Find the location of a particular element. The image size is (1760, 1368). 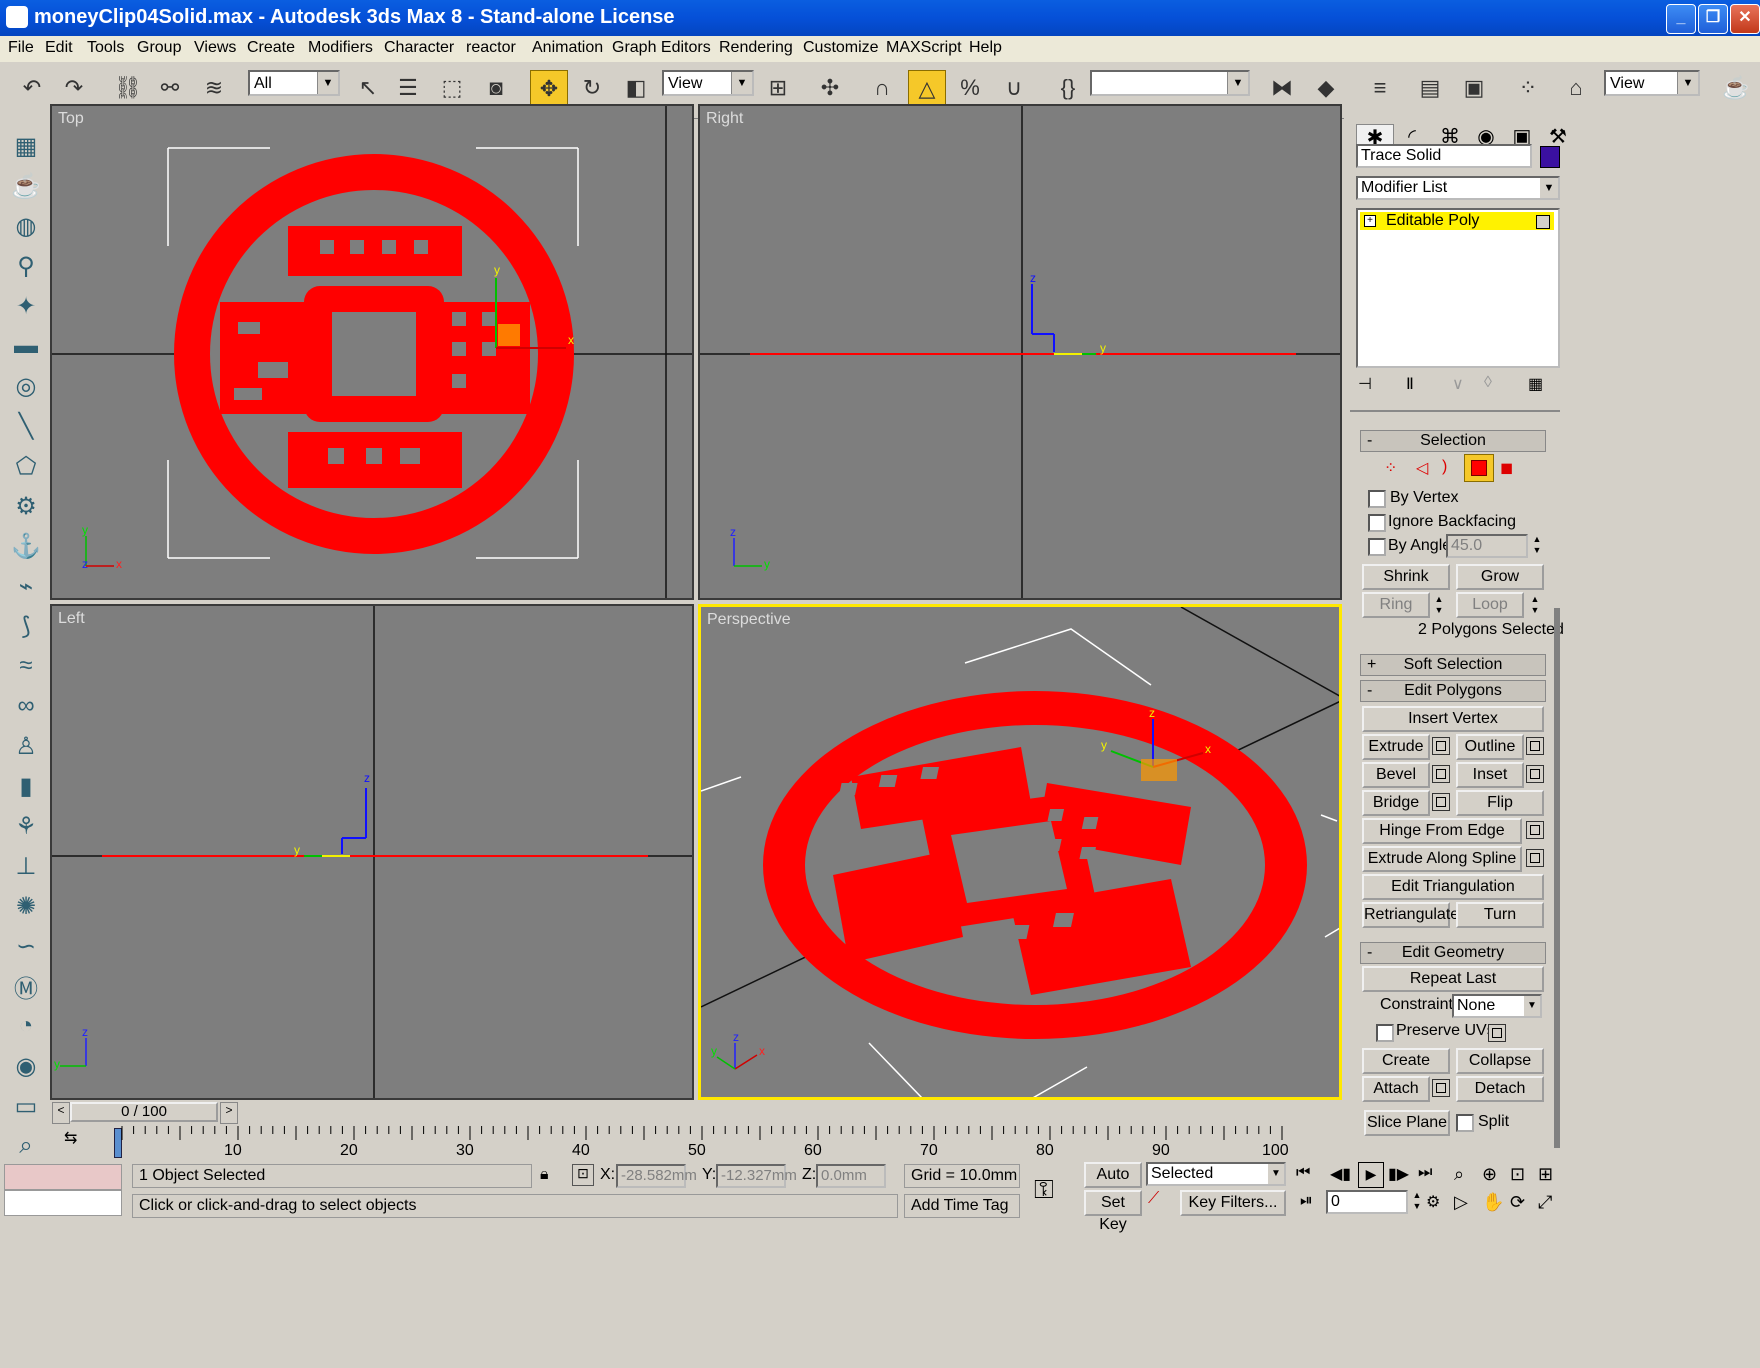

shrink-button: Shrink is located at coordinates (1406, 577).